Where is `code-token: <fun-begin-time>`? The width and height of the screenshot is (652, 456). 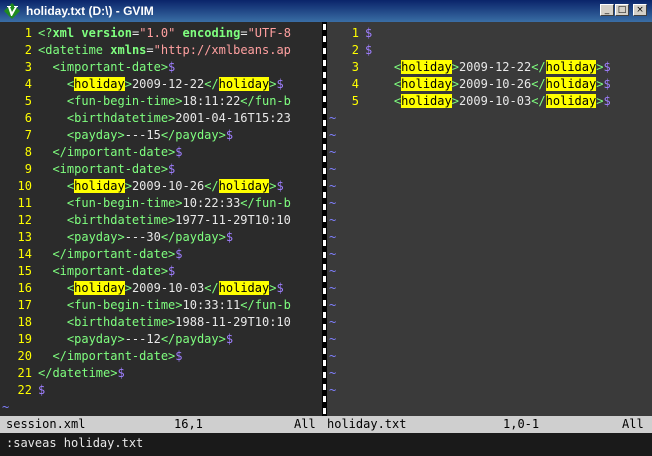 code-token: <fun-begin-time> is located at coordinates (124, 101).